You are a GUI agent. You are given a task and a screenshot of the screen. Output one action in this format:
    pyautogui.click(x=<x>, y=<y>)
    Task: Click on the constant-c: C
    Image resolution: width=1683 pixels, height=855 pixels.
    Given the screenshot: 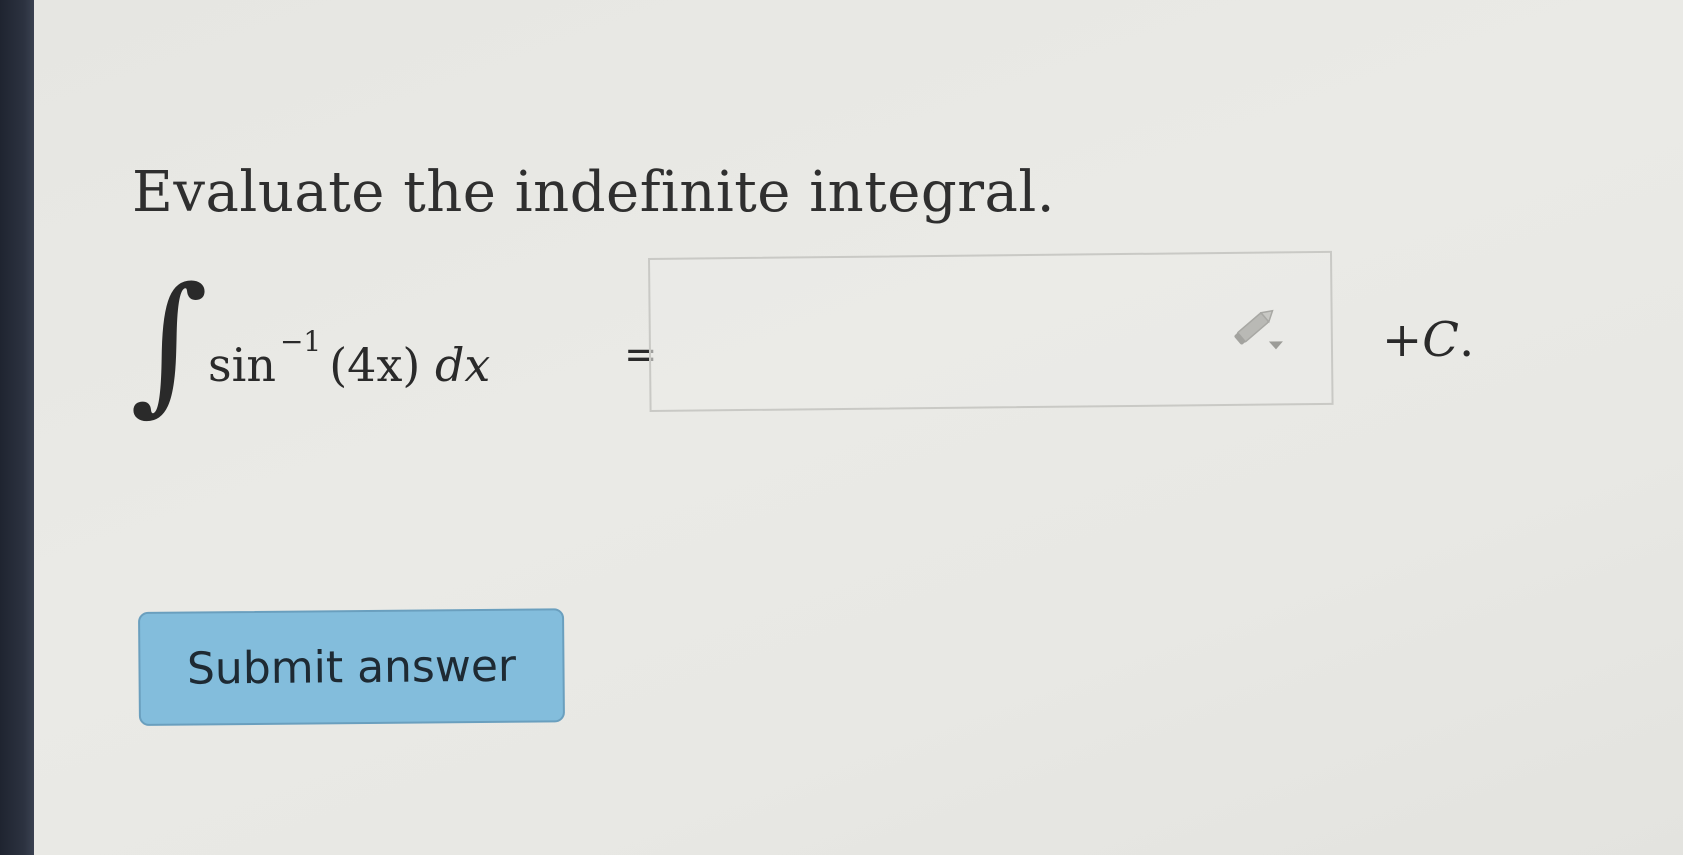 What is the action you would take?
    pyautogui.click(x=1440, y=340)
    